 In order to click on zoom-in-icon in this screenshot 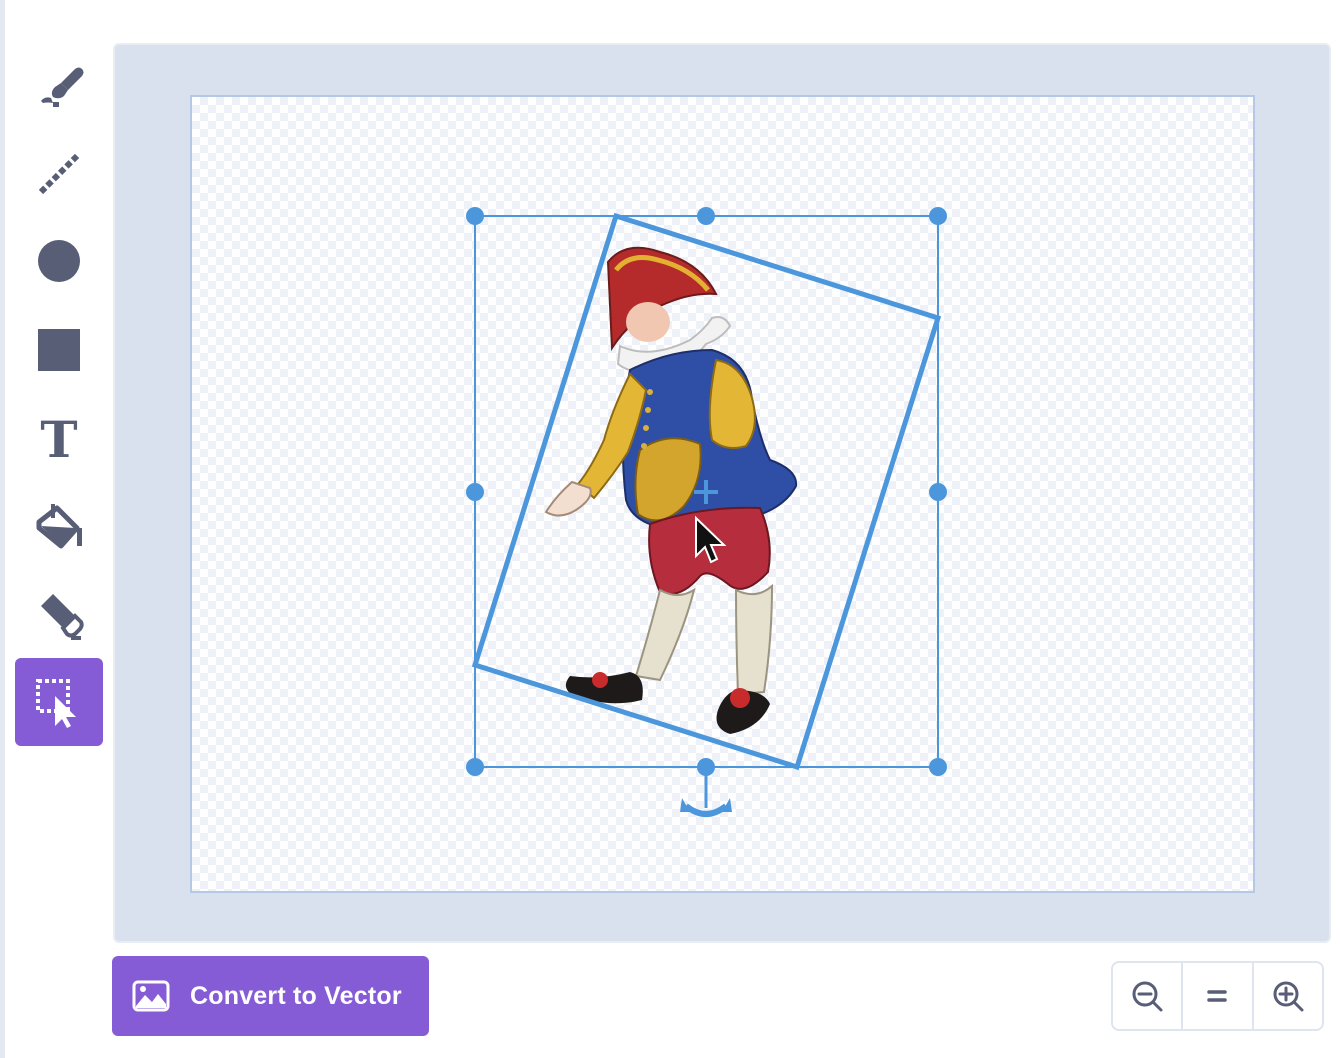, I will do `click(1288, 996)`.